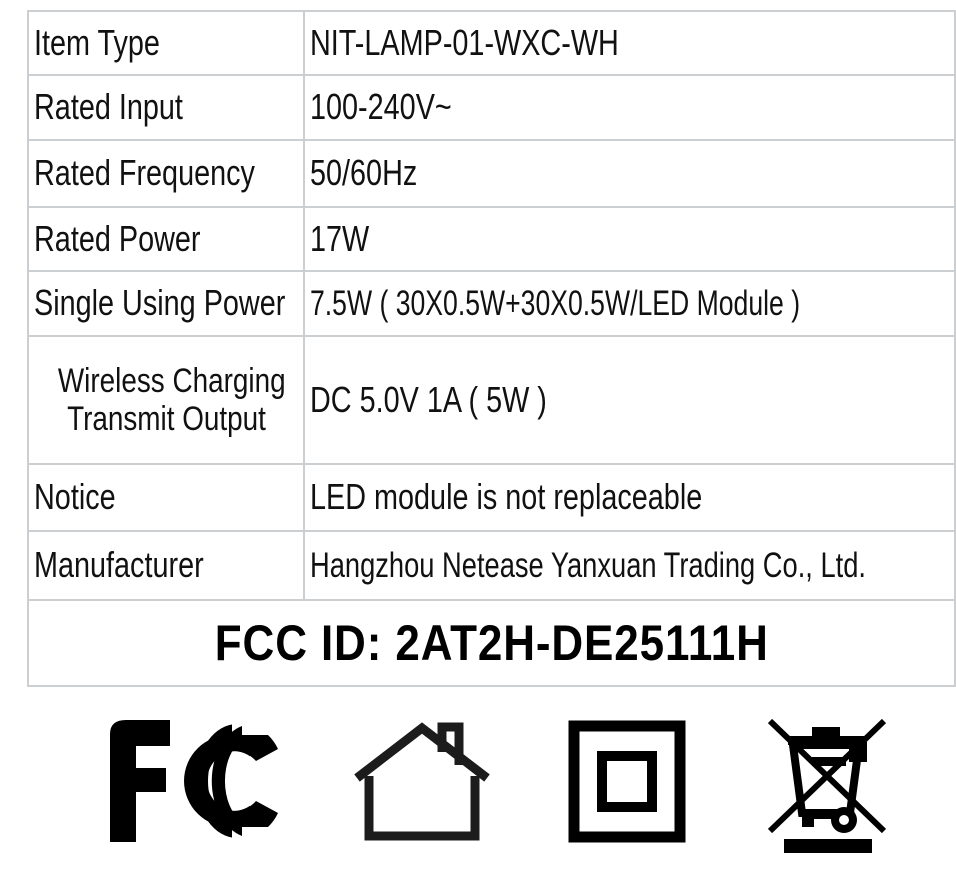 This screenshot has width=956, height=870. I want to click on spec-label-cell: Rated Frequency, so click(166, 173).